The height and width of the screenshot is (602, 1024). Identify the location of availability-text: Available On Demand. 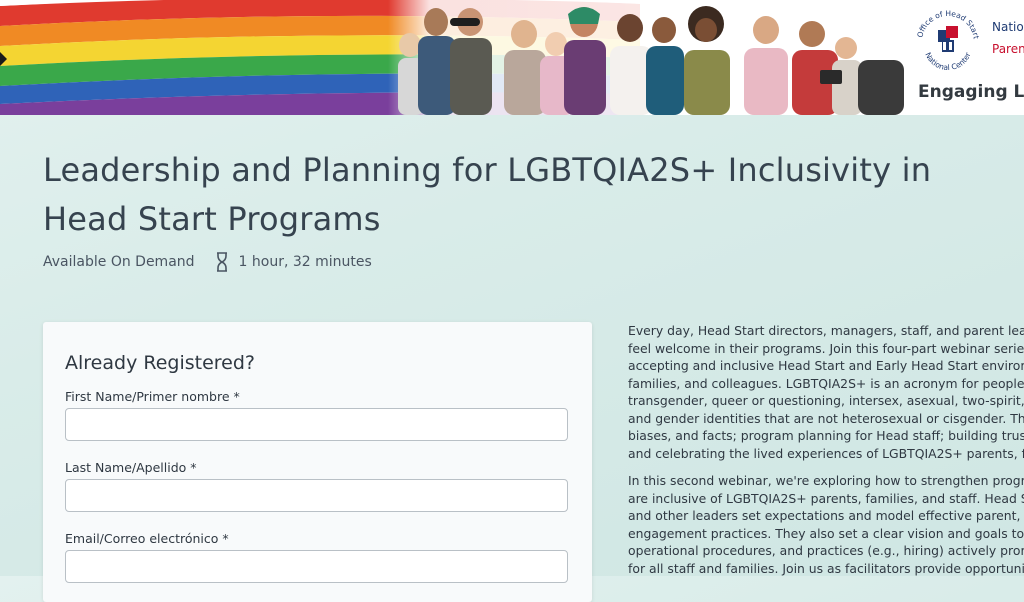
(119, 262).